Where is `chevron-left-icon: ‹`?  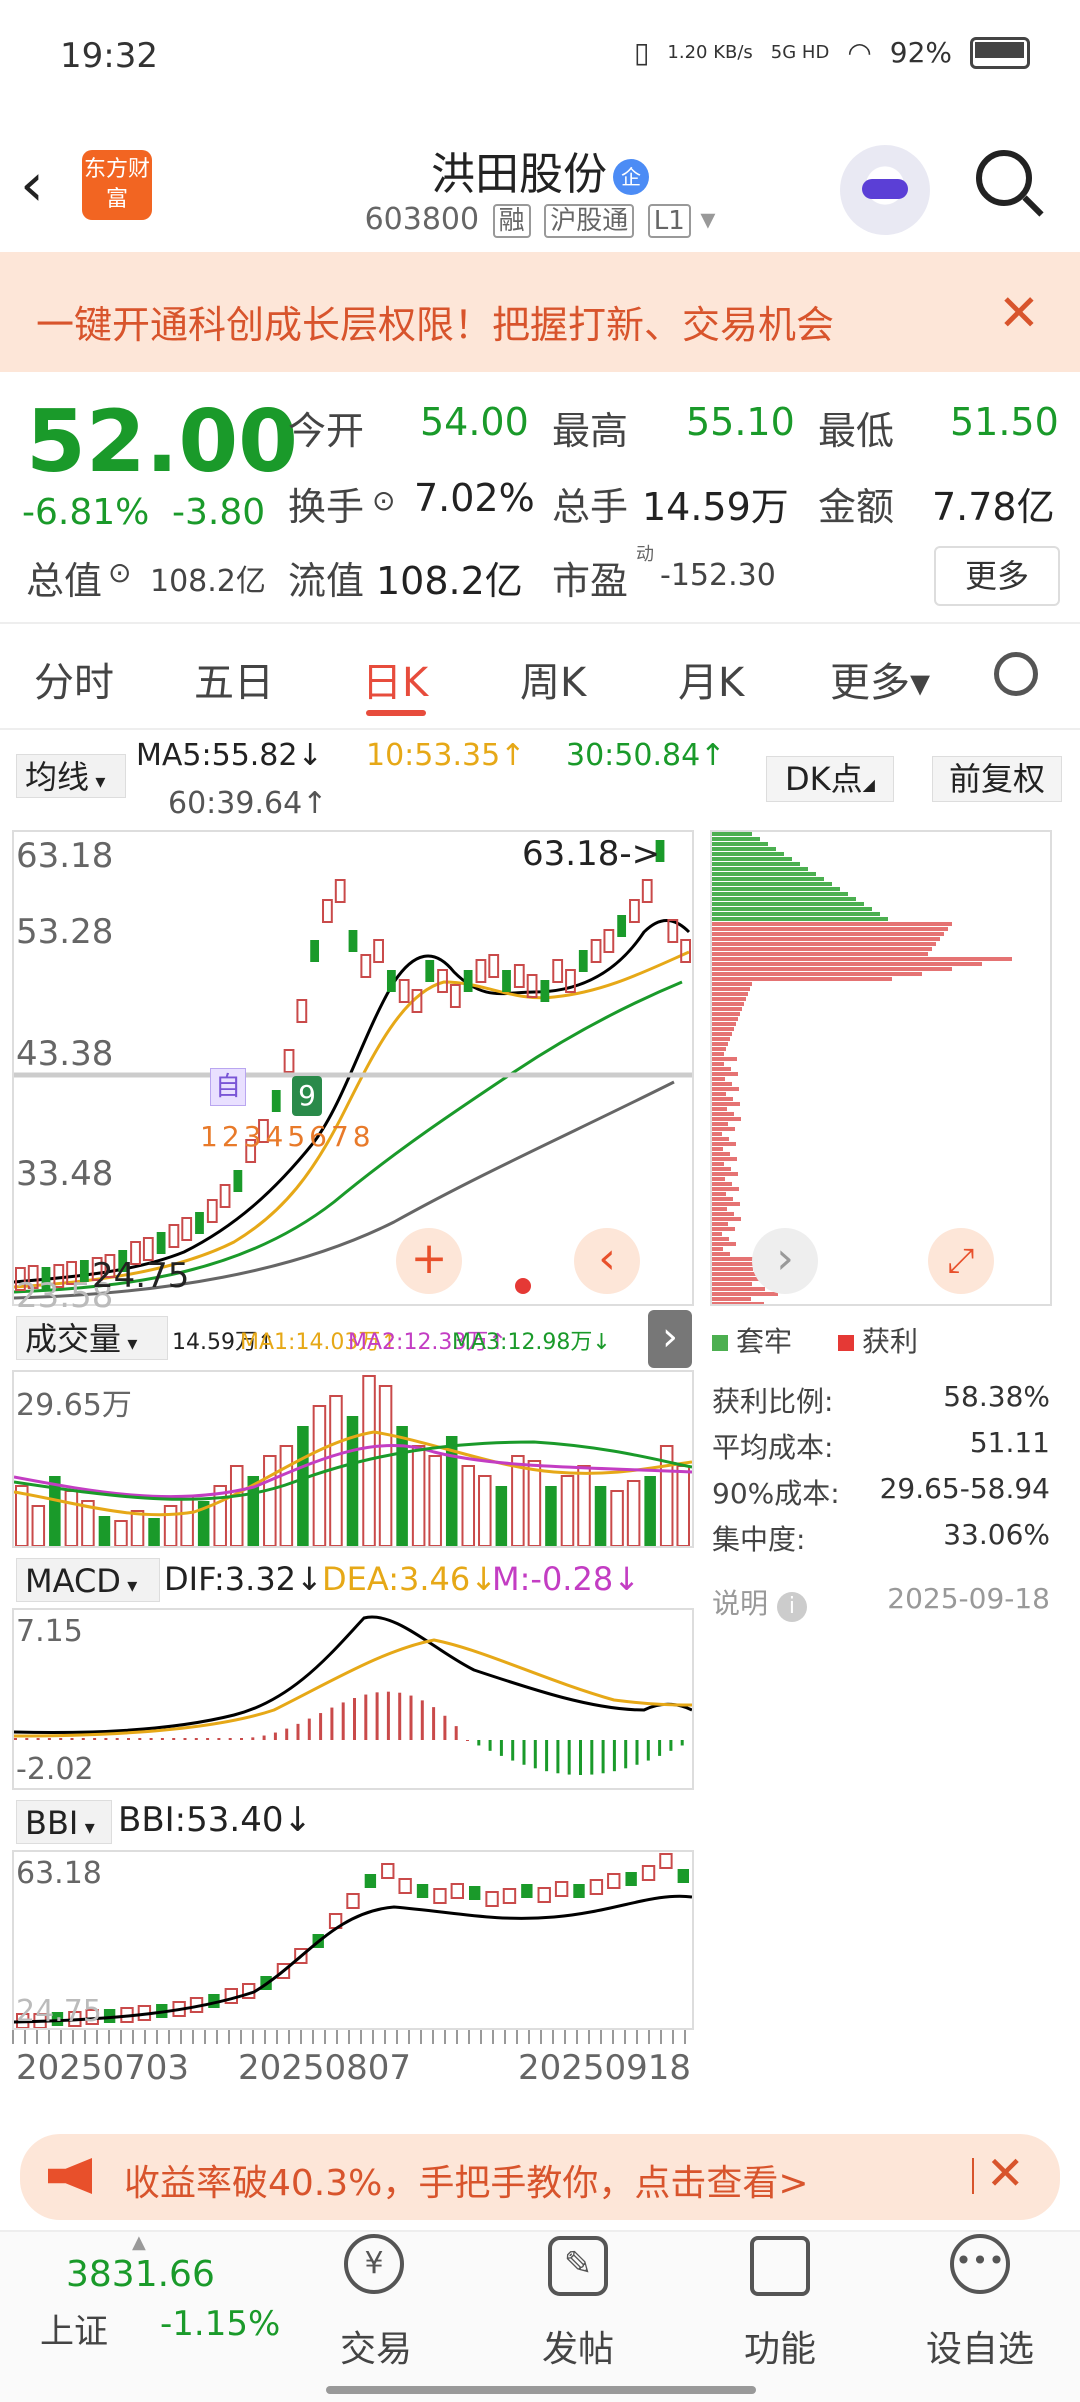
chevron-left-icon: ‹ is located at coordinates (607, 1261).